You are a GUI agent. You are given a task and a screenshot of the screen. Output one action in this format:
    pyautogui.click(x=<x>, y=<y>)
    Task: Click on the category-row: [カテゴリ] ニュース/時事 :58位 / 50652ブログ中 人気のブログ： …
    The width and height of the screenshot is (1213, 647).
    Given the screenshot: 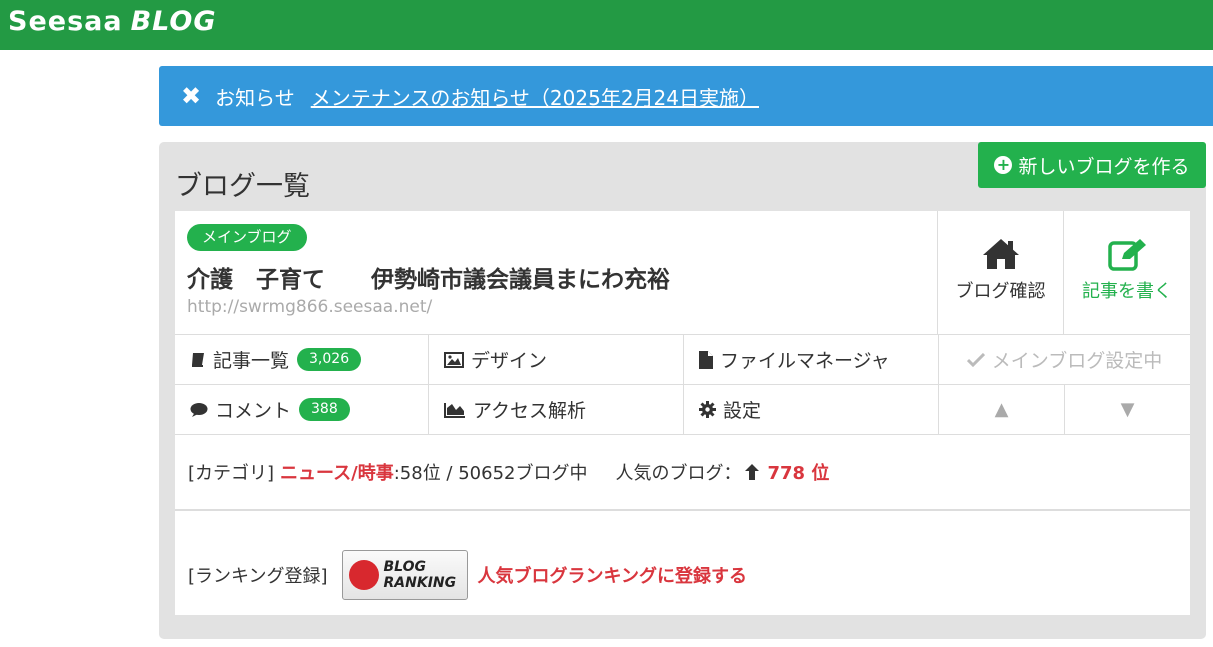 What is the action you would take?
    pyautogui.click(x=682, y=473)
    